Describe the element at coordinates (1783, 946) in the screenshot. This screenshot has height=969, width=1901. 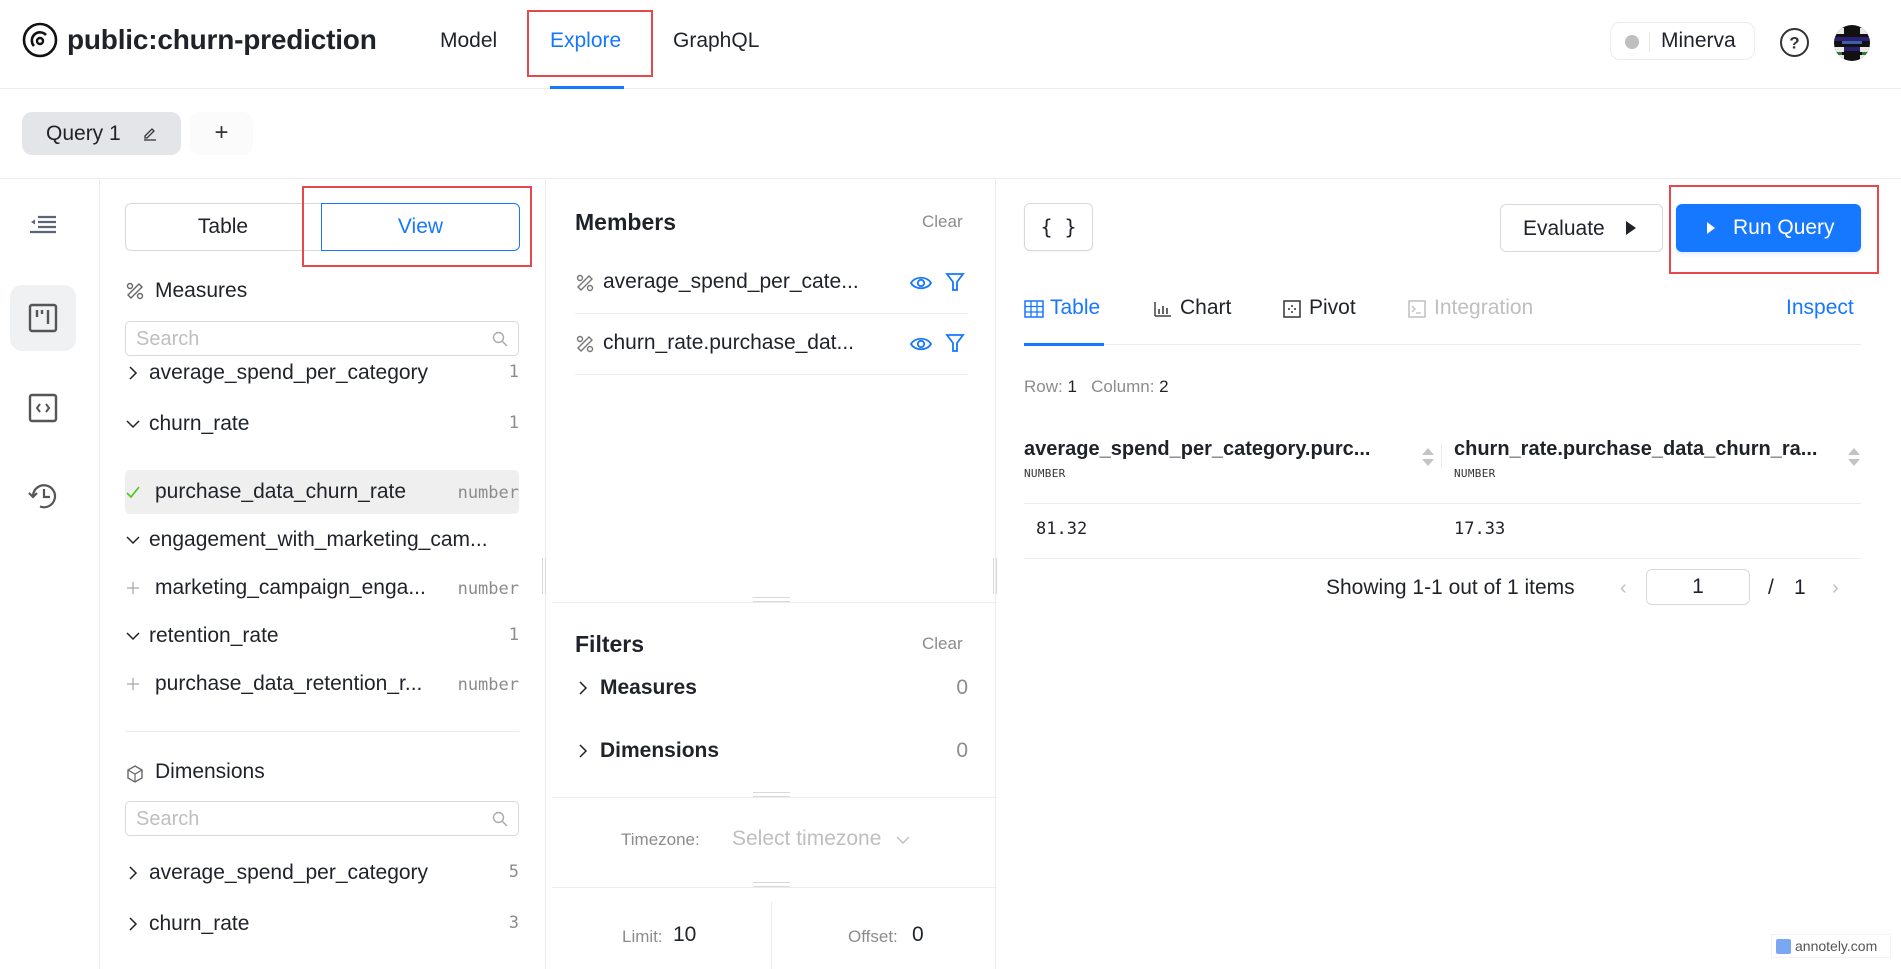
I see `annotely-logo-icon` at that location.